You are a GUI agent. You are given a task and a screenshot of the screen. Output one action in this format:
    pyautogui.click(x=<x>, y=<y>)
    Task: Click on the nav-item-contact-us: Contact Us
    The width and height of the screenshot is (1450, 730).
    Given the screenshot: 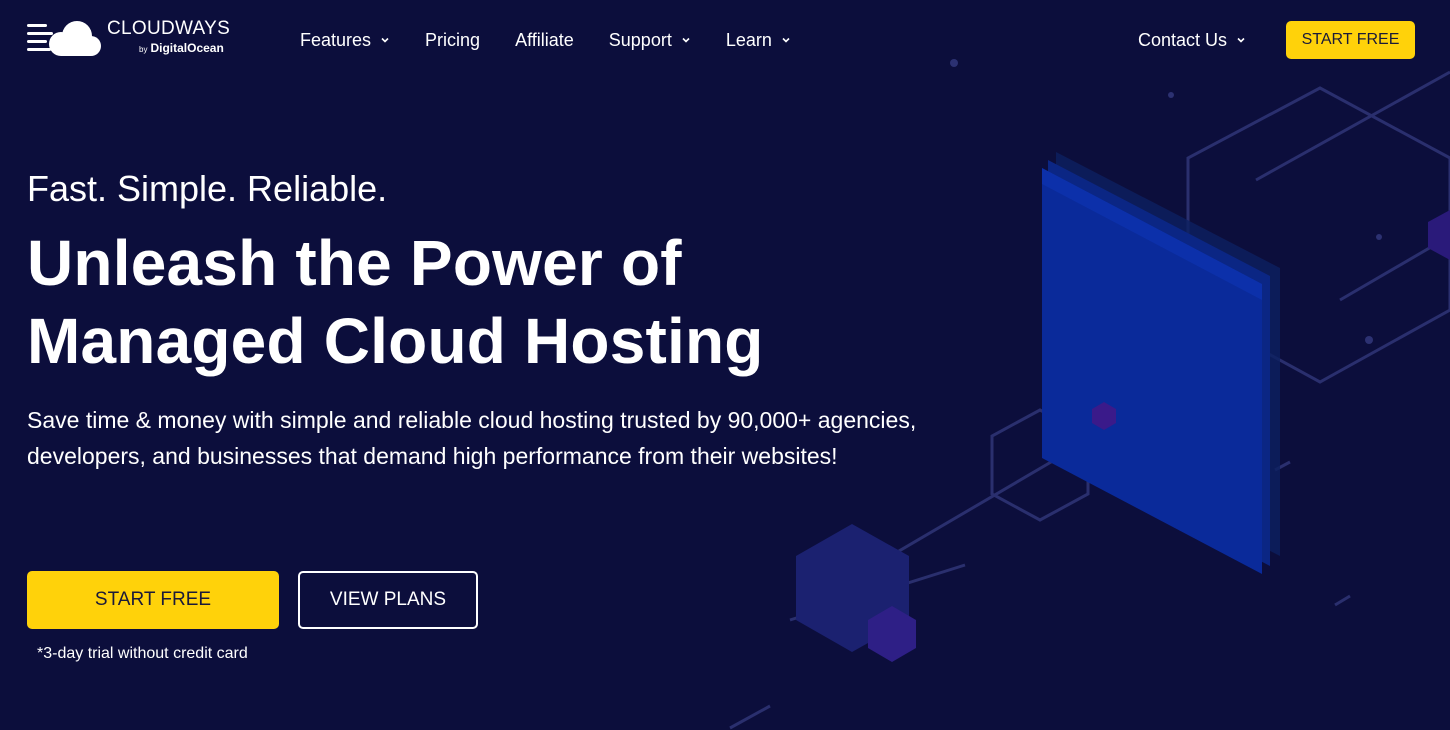 What is the action you would take?
    pyautogui.click(x=1192, y=40)
    